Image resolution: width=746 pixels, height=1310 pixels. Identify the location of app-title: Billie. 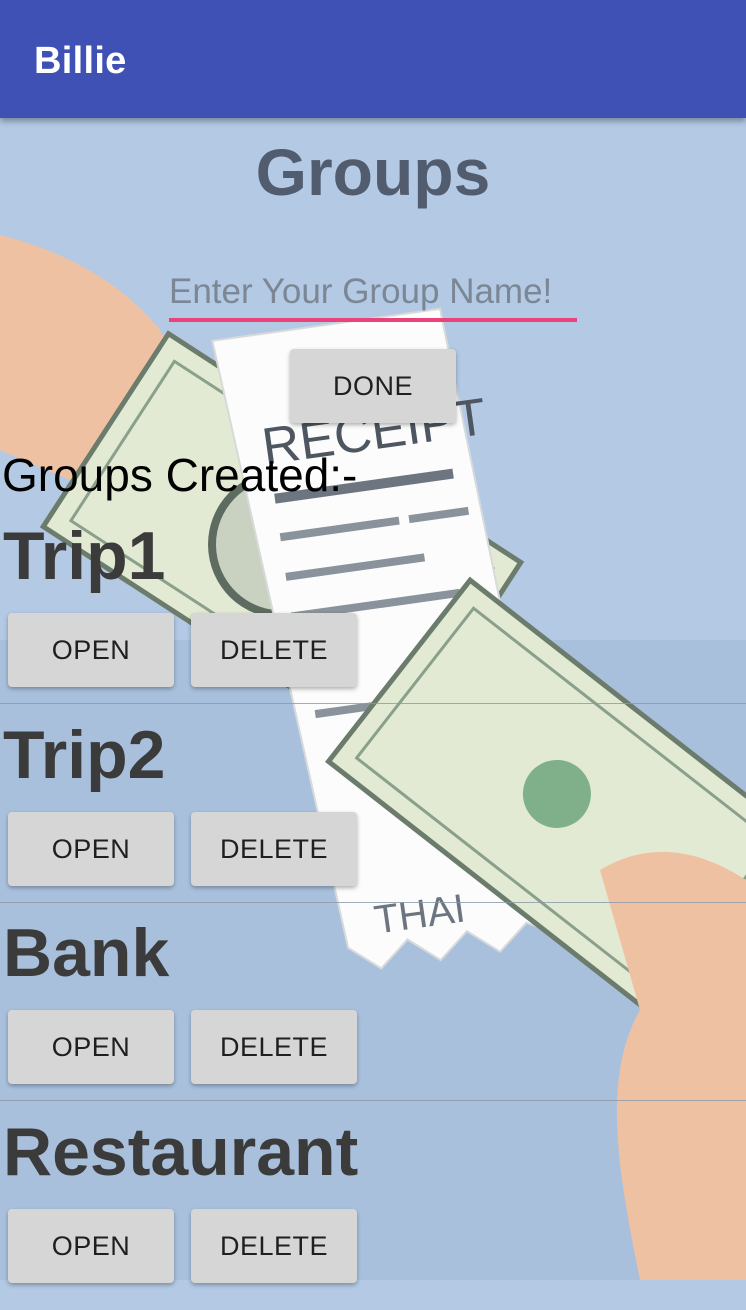
(80, 61).